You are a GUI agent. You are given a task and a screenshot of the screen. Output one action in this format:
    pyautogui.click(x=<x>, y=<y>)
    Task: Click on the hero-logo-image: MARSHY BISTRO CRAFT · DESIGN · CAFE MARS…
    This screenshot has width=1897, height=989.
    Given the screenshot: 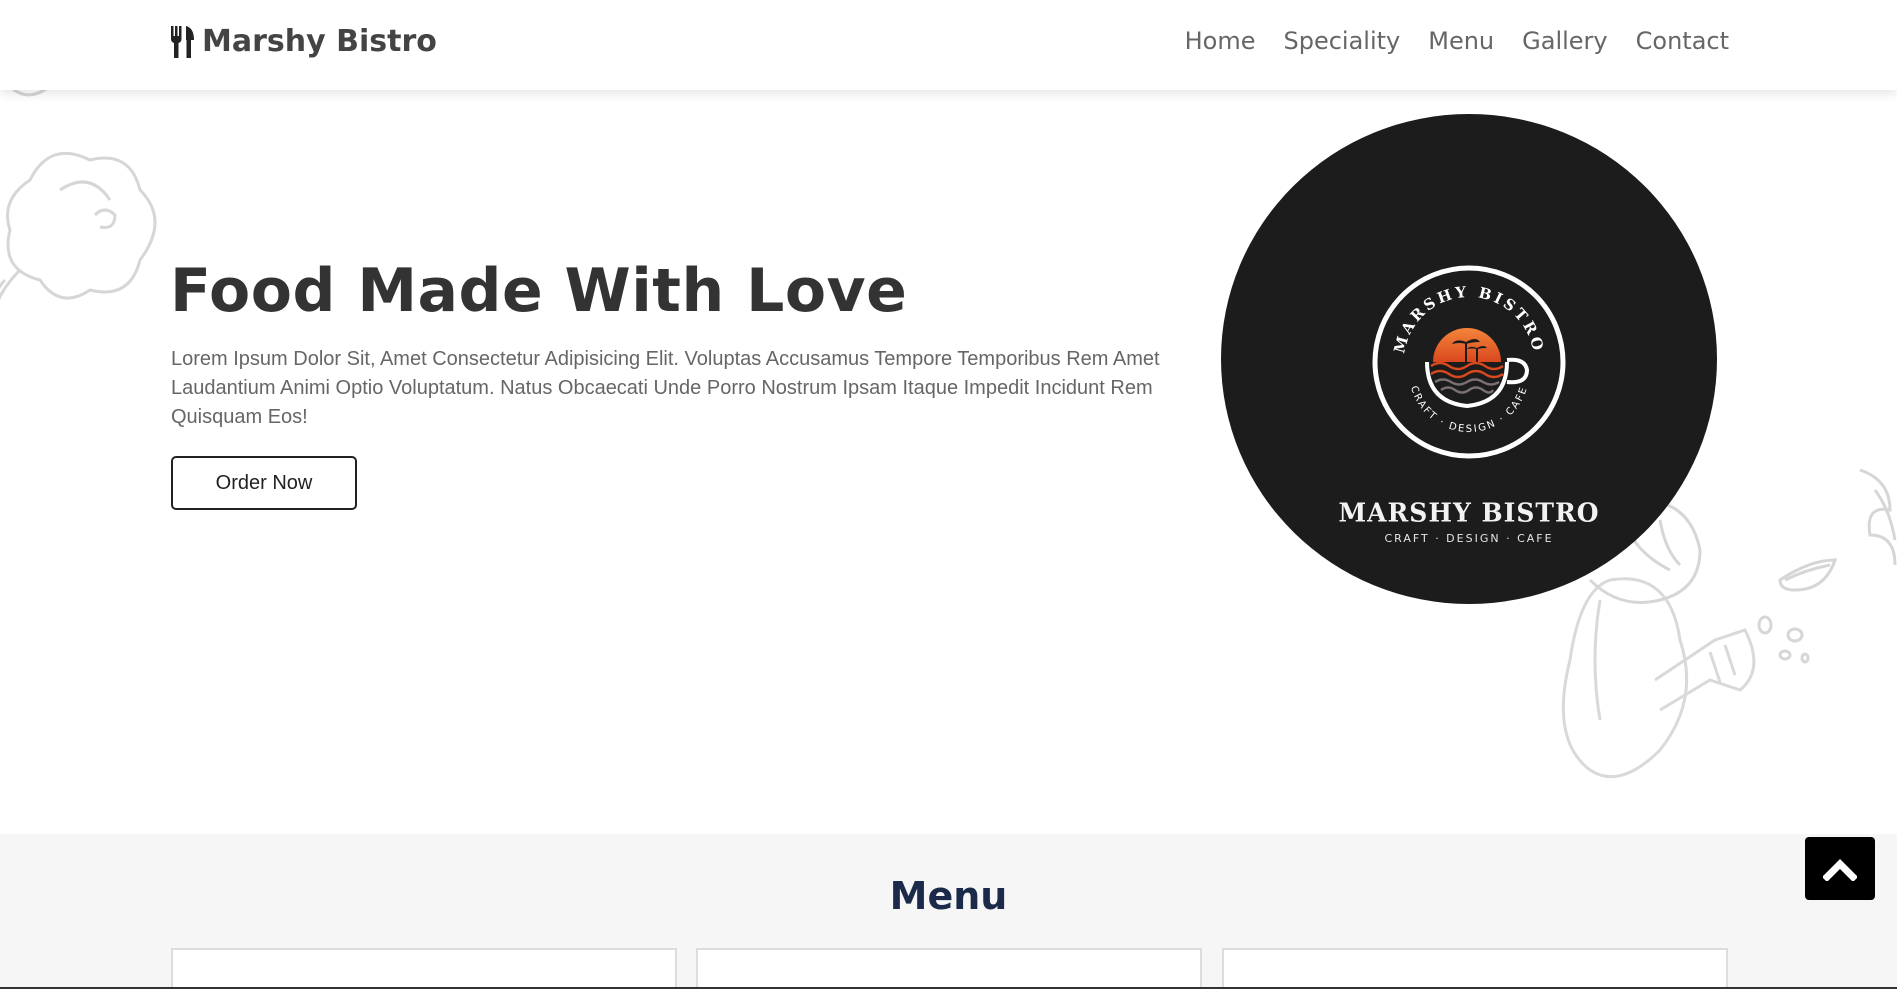 What is the action you would take?
    pyautogui.click(x=1469, y=359)
    